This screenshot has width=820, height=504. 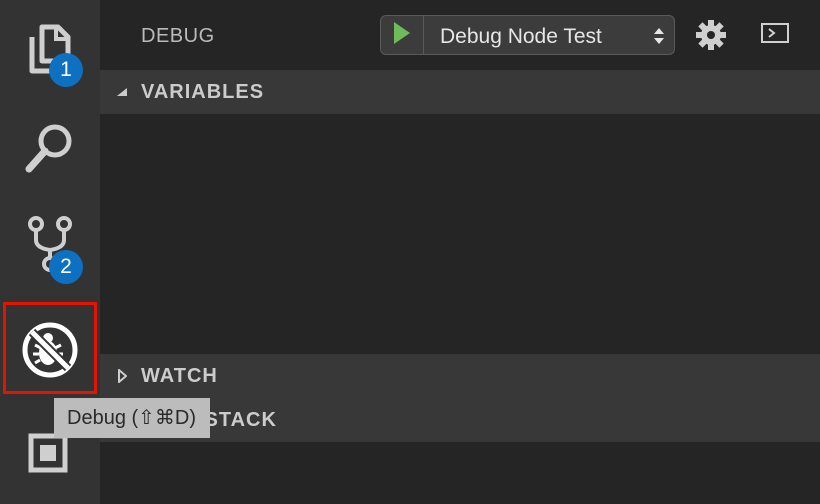 What do you see at coordinates (50, 48) in the screenshot?
I see `activity-explorer: 1` at bounding box center [50, 48].